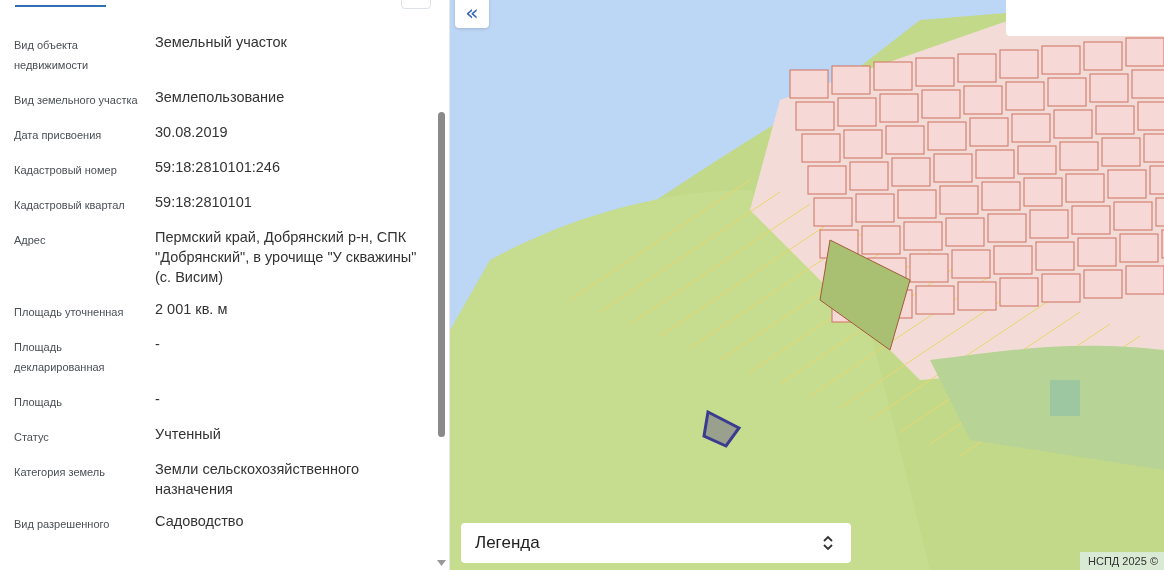 This screenshot has height=570, width=1164. I want to click on field-label: Статус, so click(32, 437).